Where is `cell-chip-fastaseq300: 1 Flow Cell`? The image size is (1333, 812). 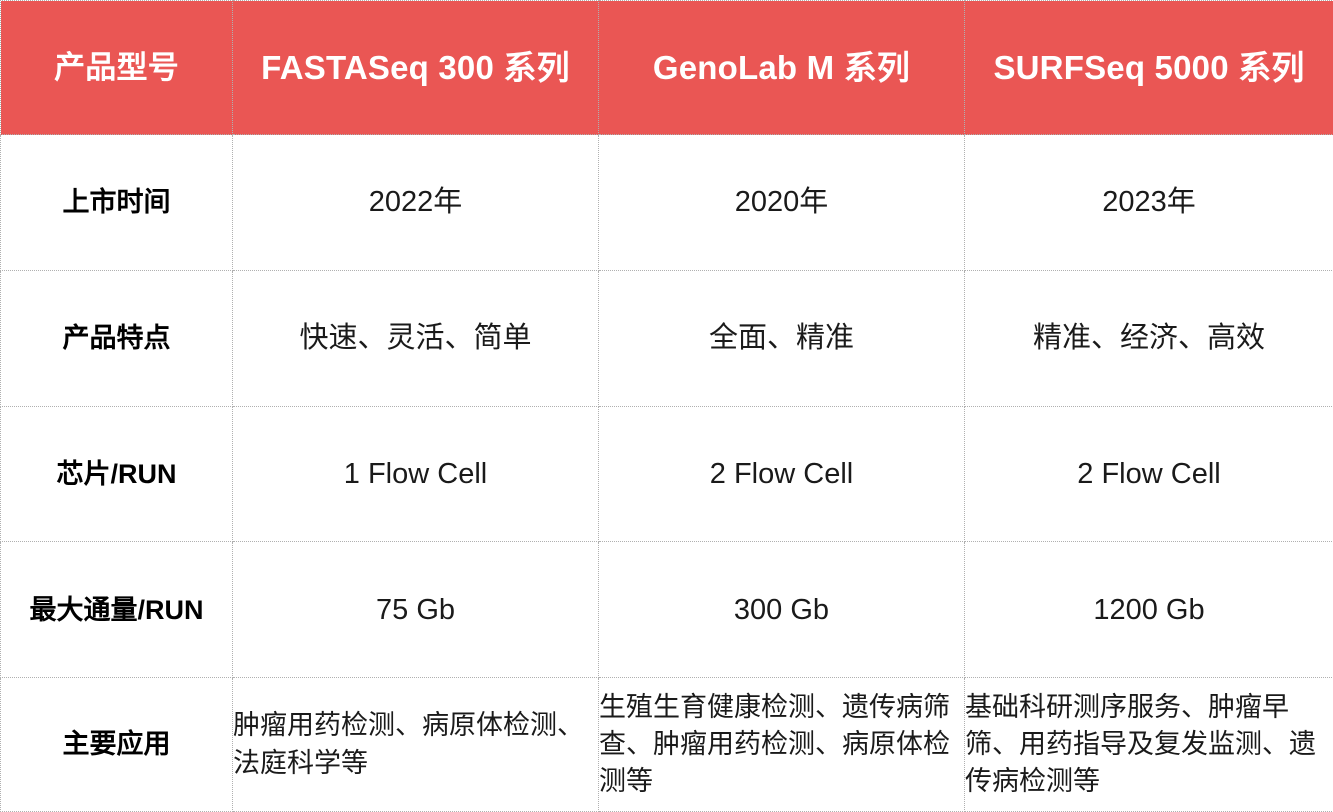
cell-chip-fastaseq300: 1 Flow Cell is located at coordinates (415, 474).